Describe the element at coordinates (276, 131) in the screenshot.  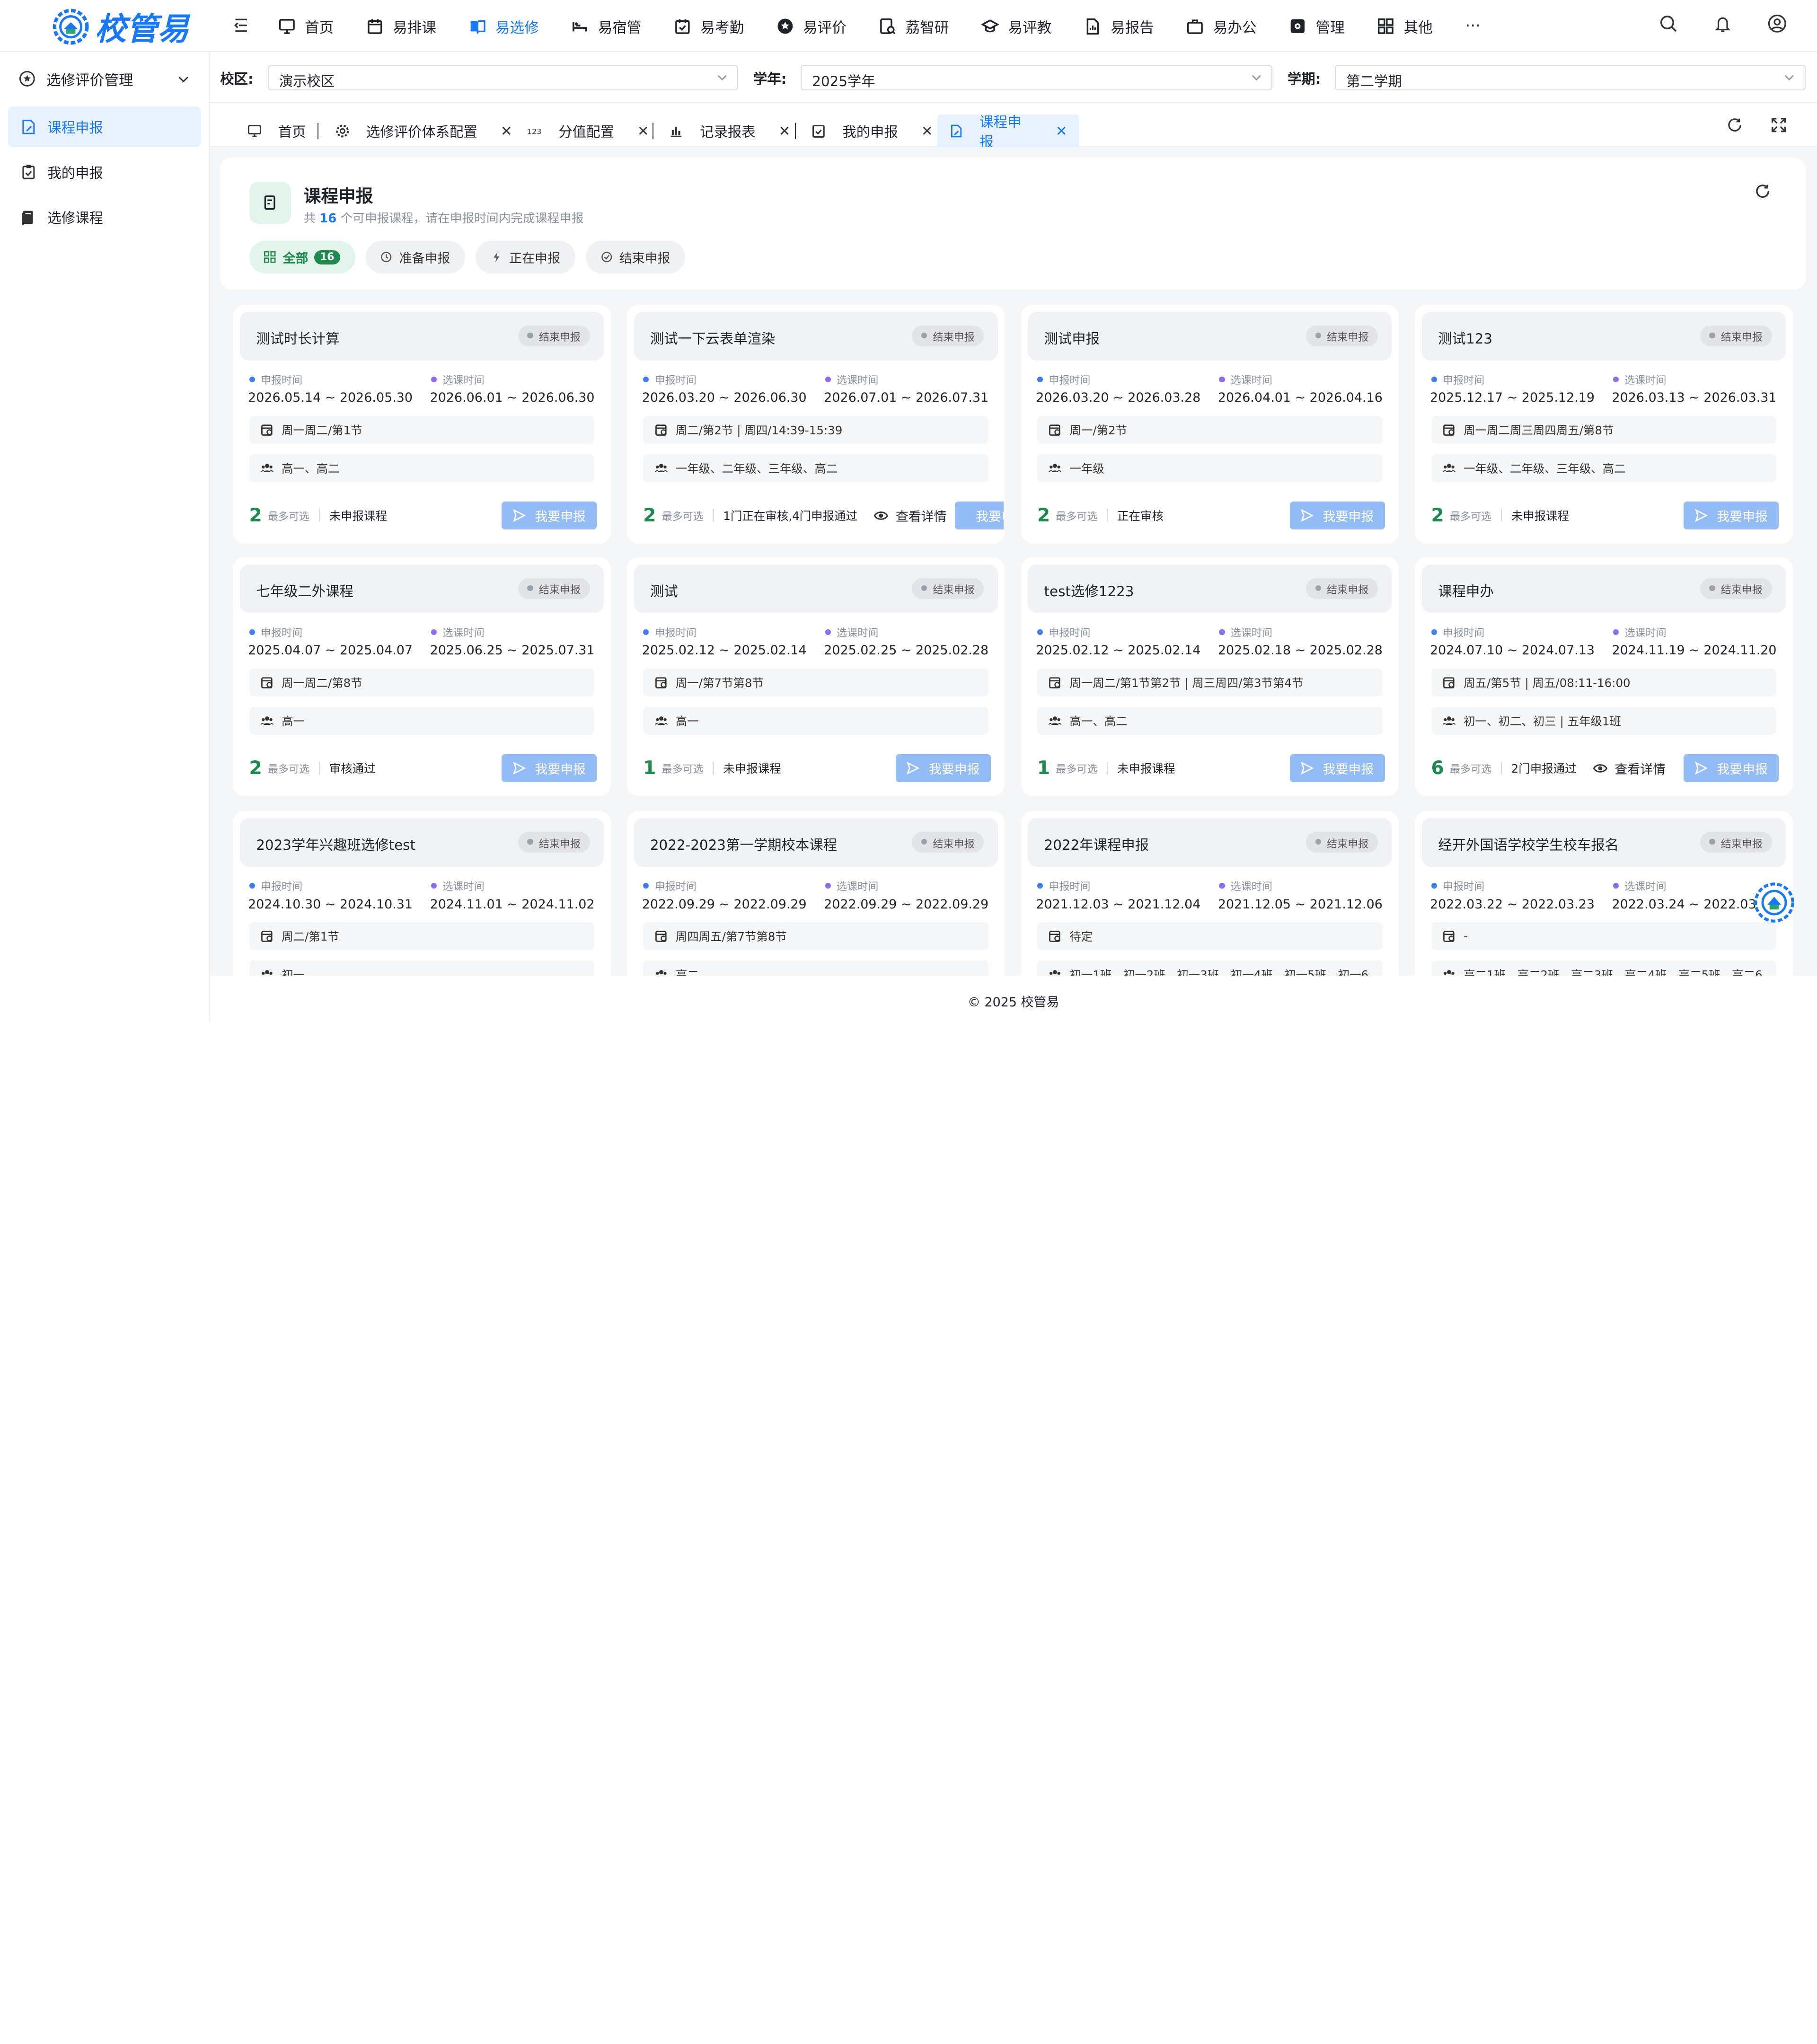
I see `tab-home: 首页` at that location.